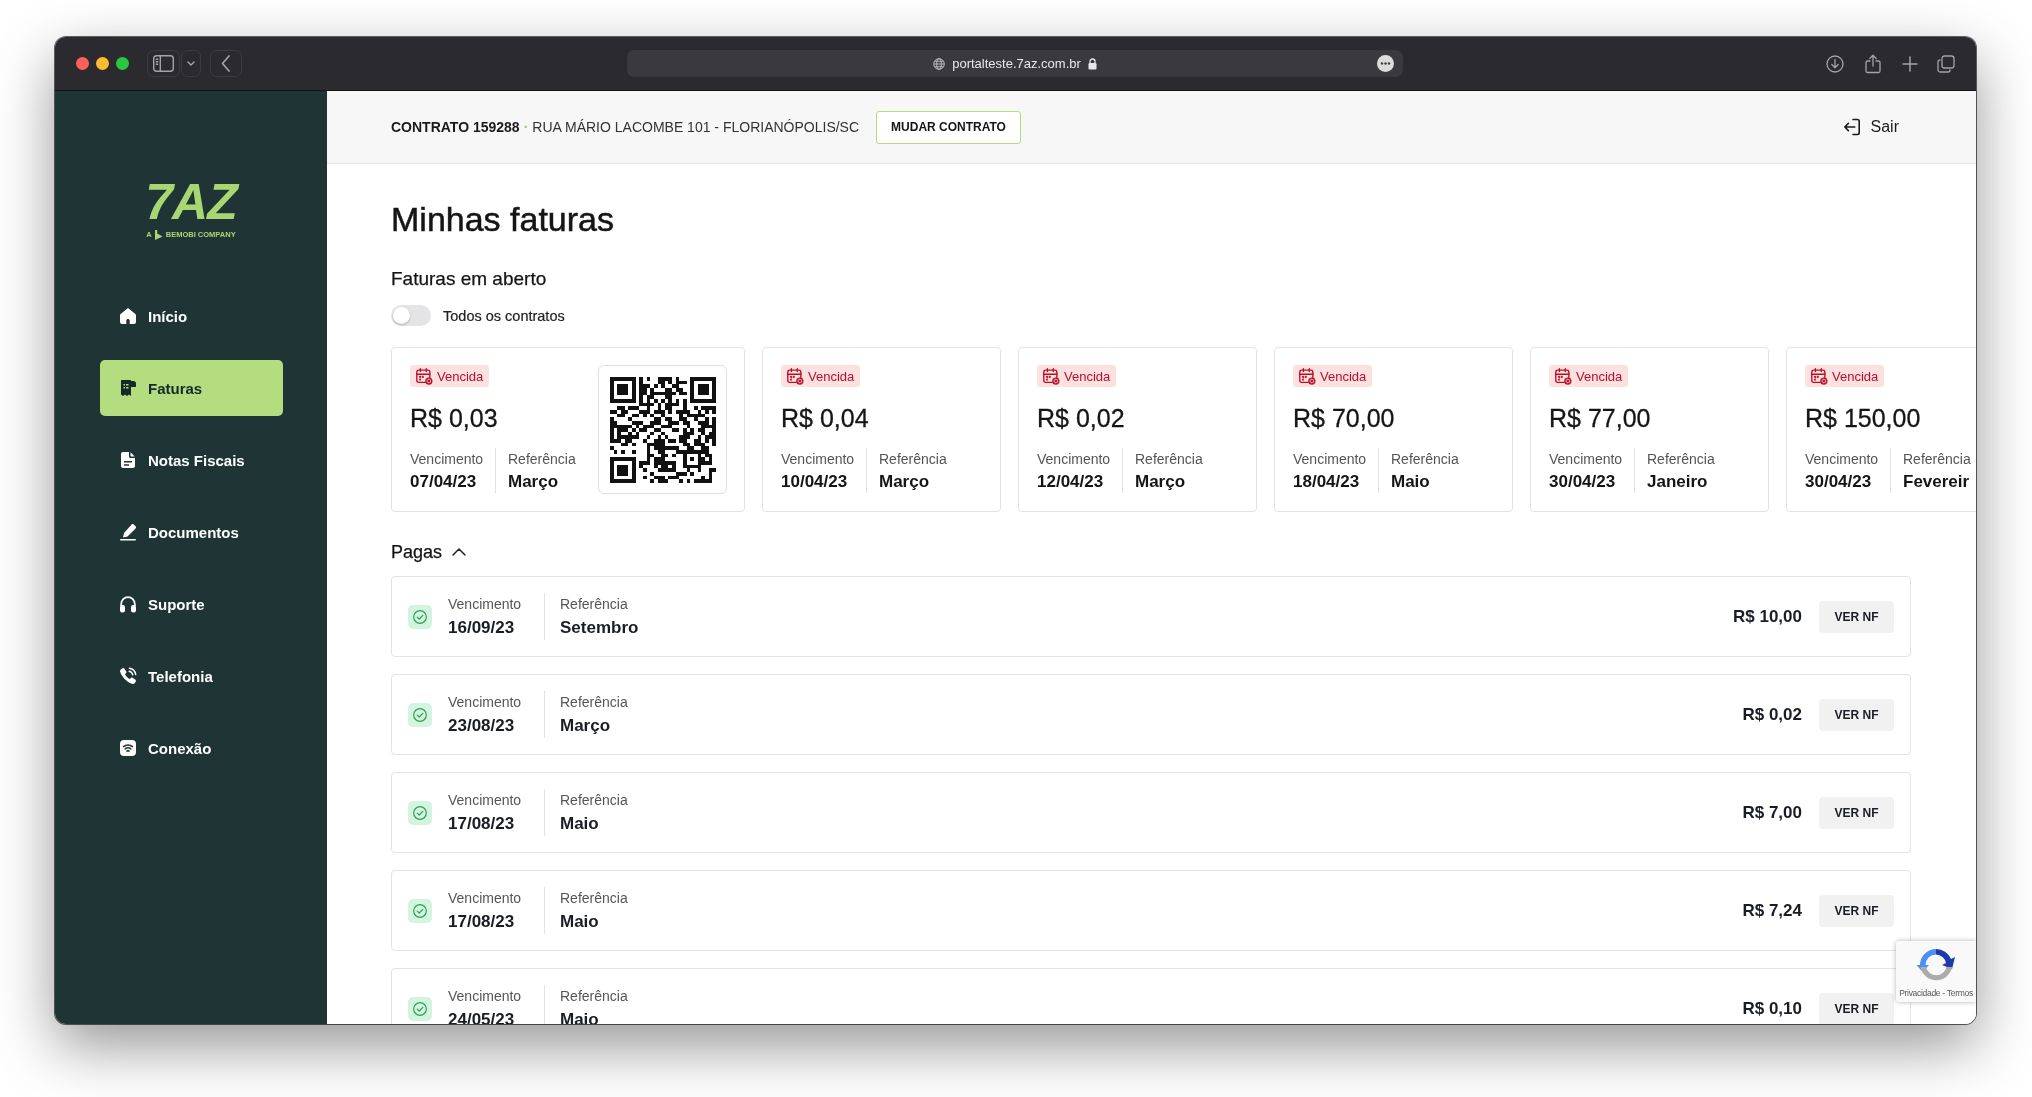 Image resolution: width=2032 pixels, height=1097 pixels. What do you see at coordinates (226, 63) in the screenshot?
I see `back-icon` at bounding box center [226, 63].